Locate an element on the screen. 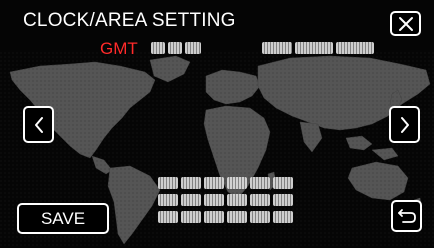 The height and width of the screenshot is (248, 434). close-button is located at coordinates (405, 23).